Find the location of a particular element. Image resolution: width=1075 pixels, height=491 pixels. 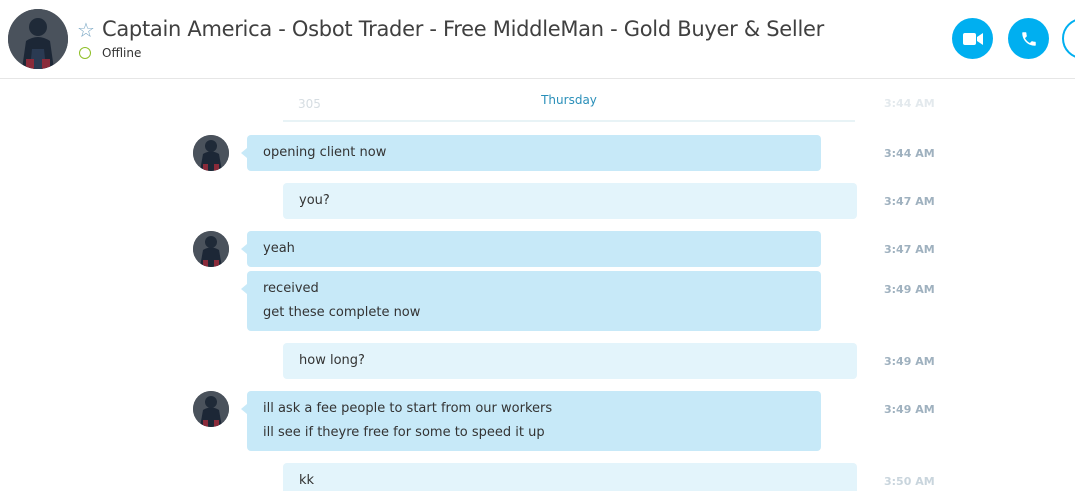

message-bubble-incoming: yeah is located at coordinates (531, 249).